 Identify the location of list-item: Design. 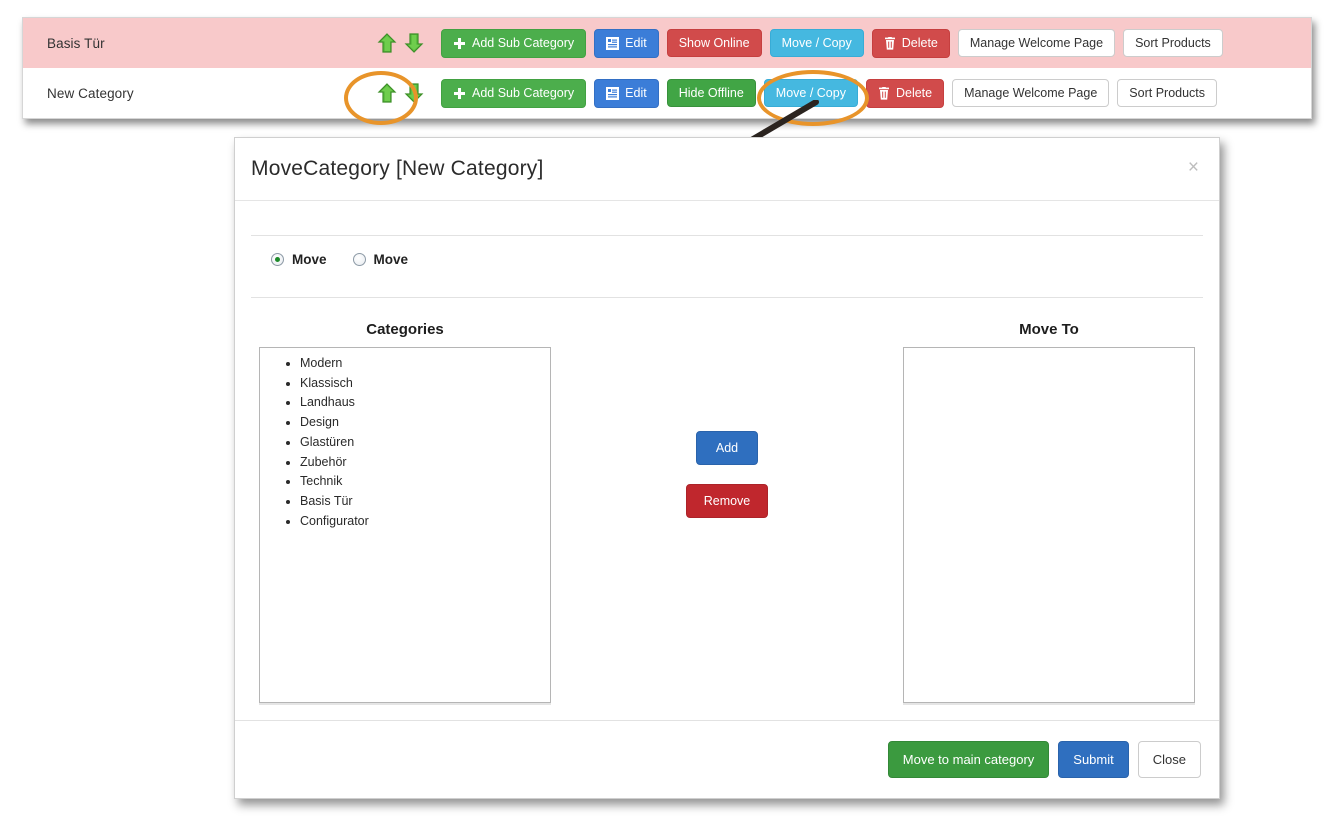
(425, 423).